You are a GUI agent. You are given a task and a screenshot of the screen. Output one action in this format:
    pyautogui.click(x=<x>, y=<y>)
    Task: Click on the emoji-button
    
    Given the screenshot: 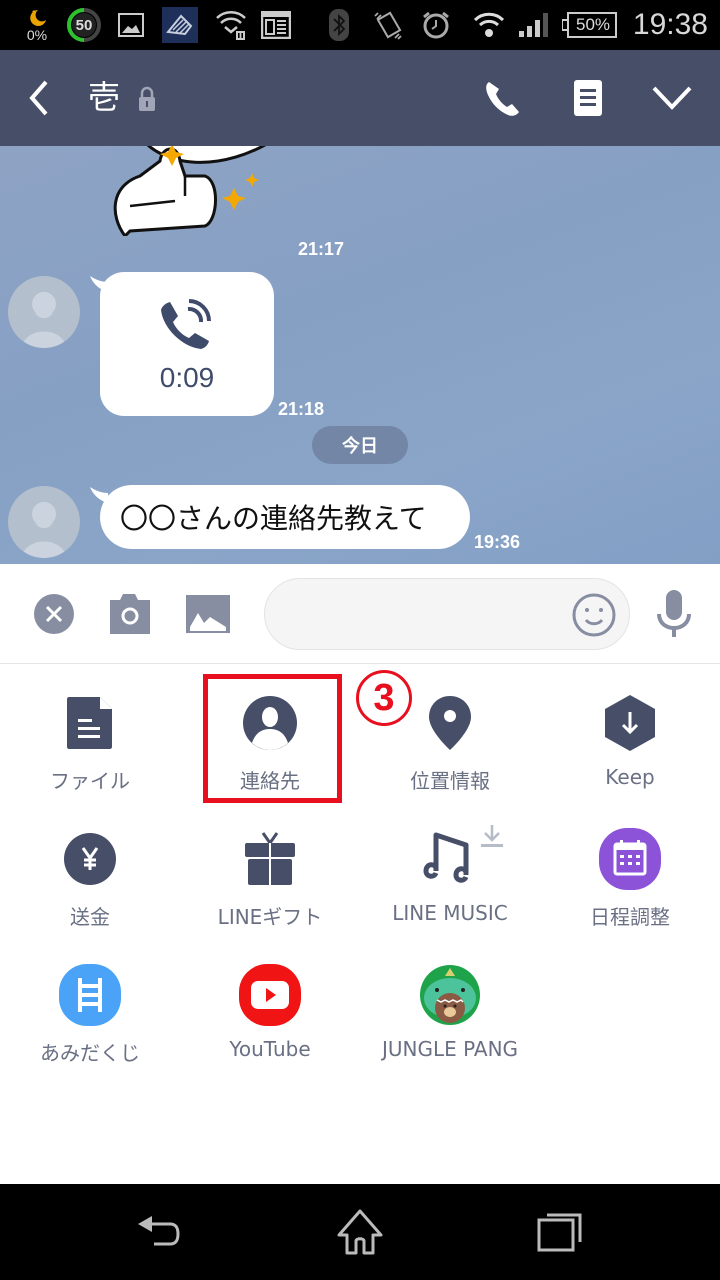 What is the action you would take?
    pyautogui.click(x=594, y=615)
    